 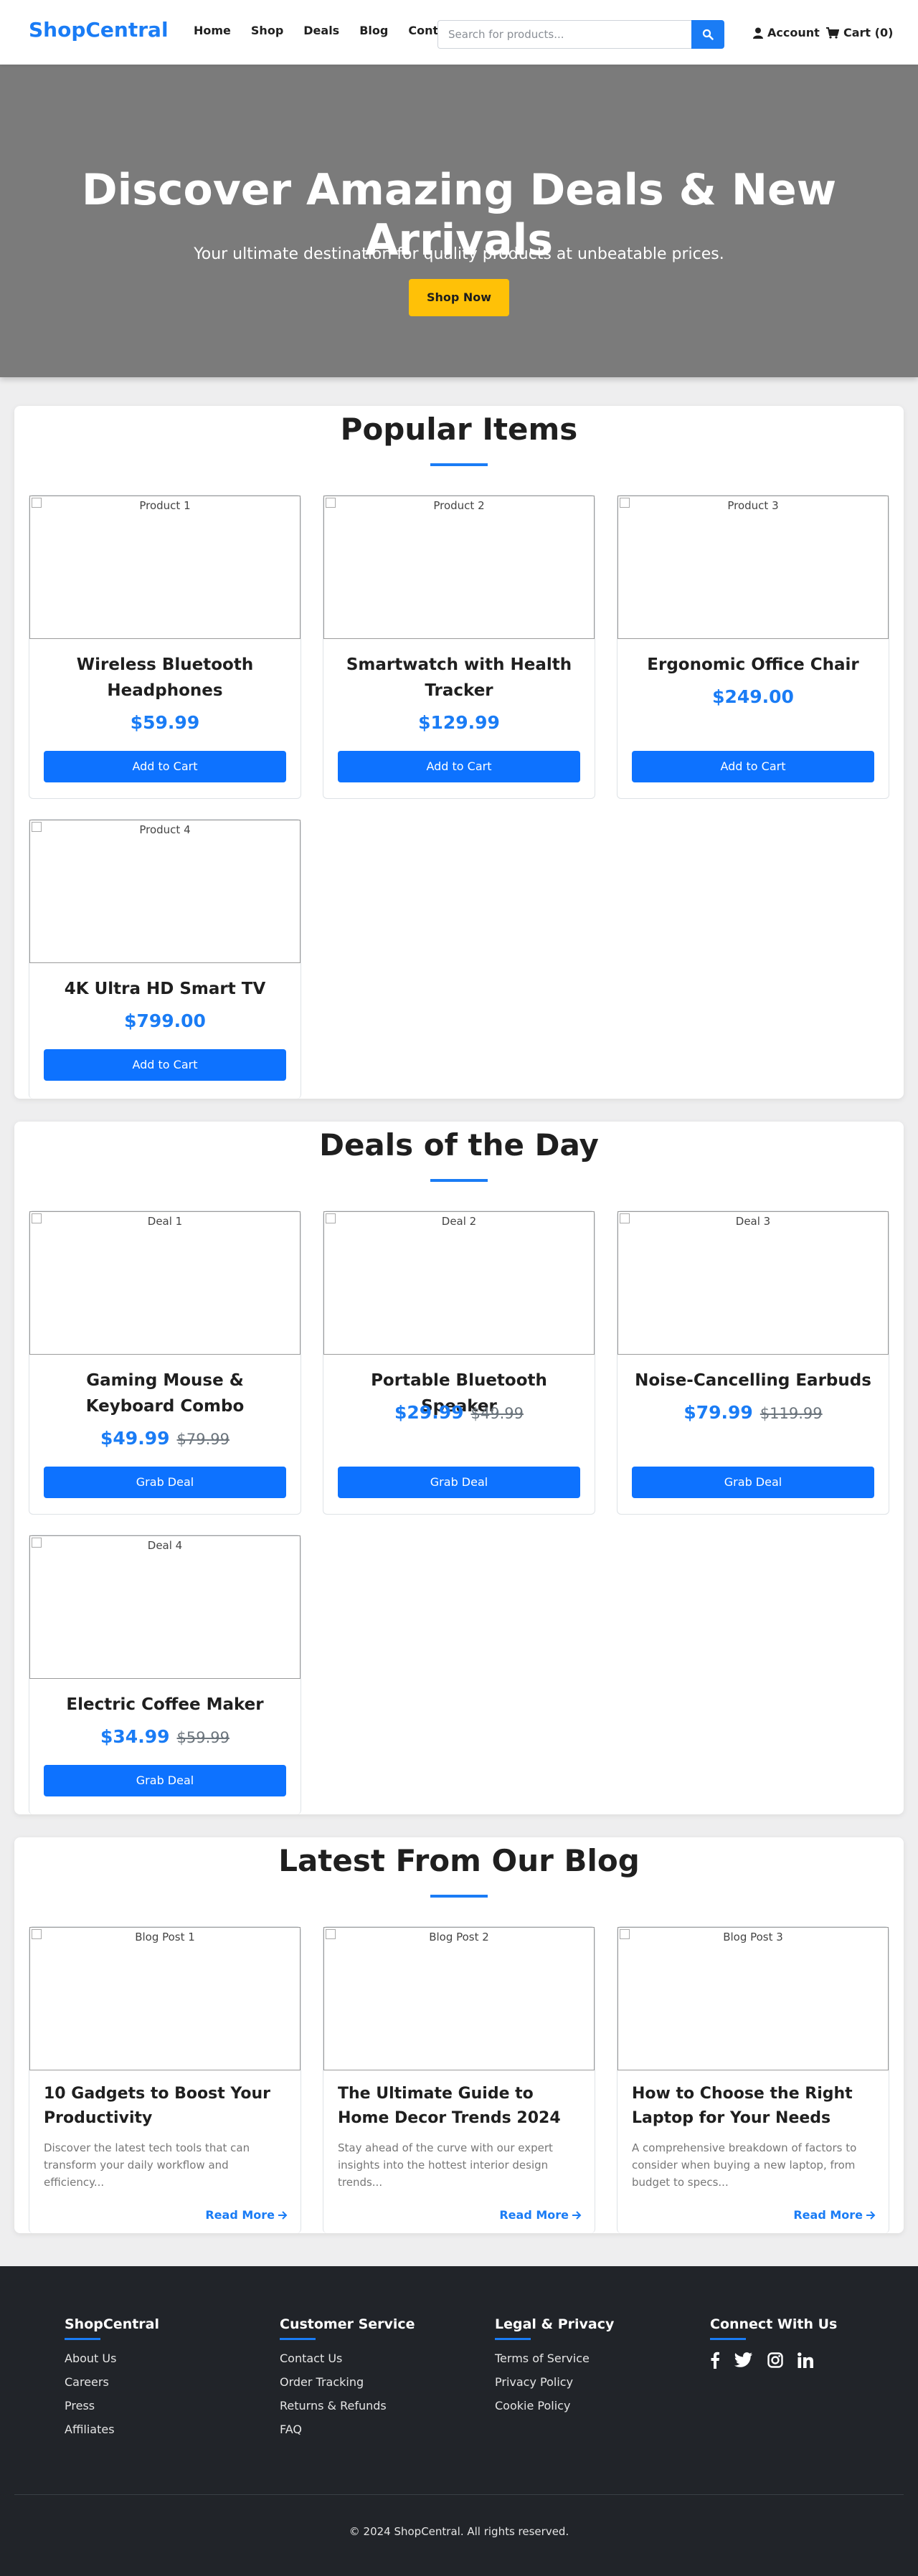 What do you see at coordinates (165, 678) in the screenshot?
I see `product-name: Wireless Bluetooth Headphones` at bounding box center [165, 678].